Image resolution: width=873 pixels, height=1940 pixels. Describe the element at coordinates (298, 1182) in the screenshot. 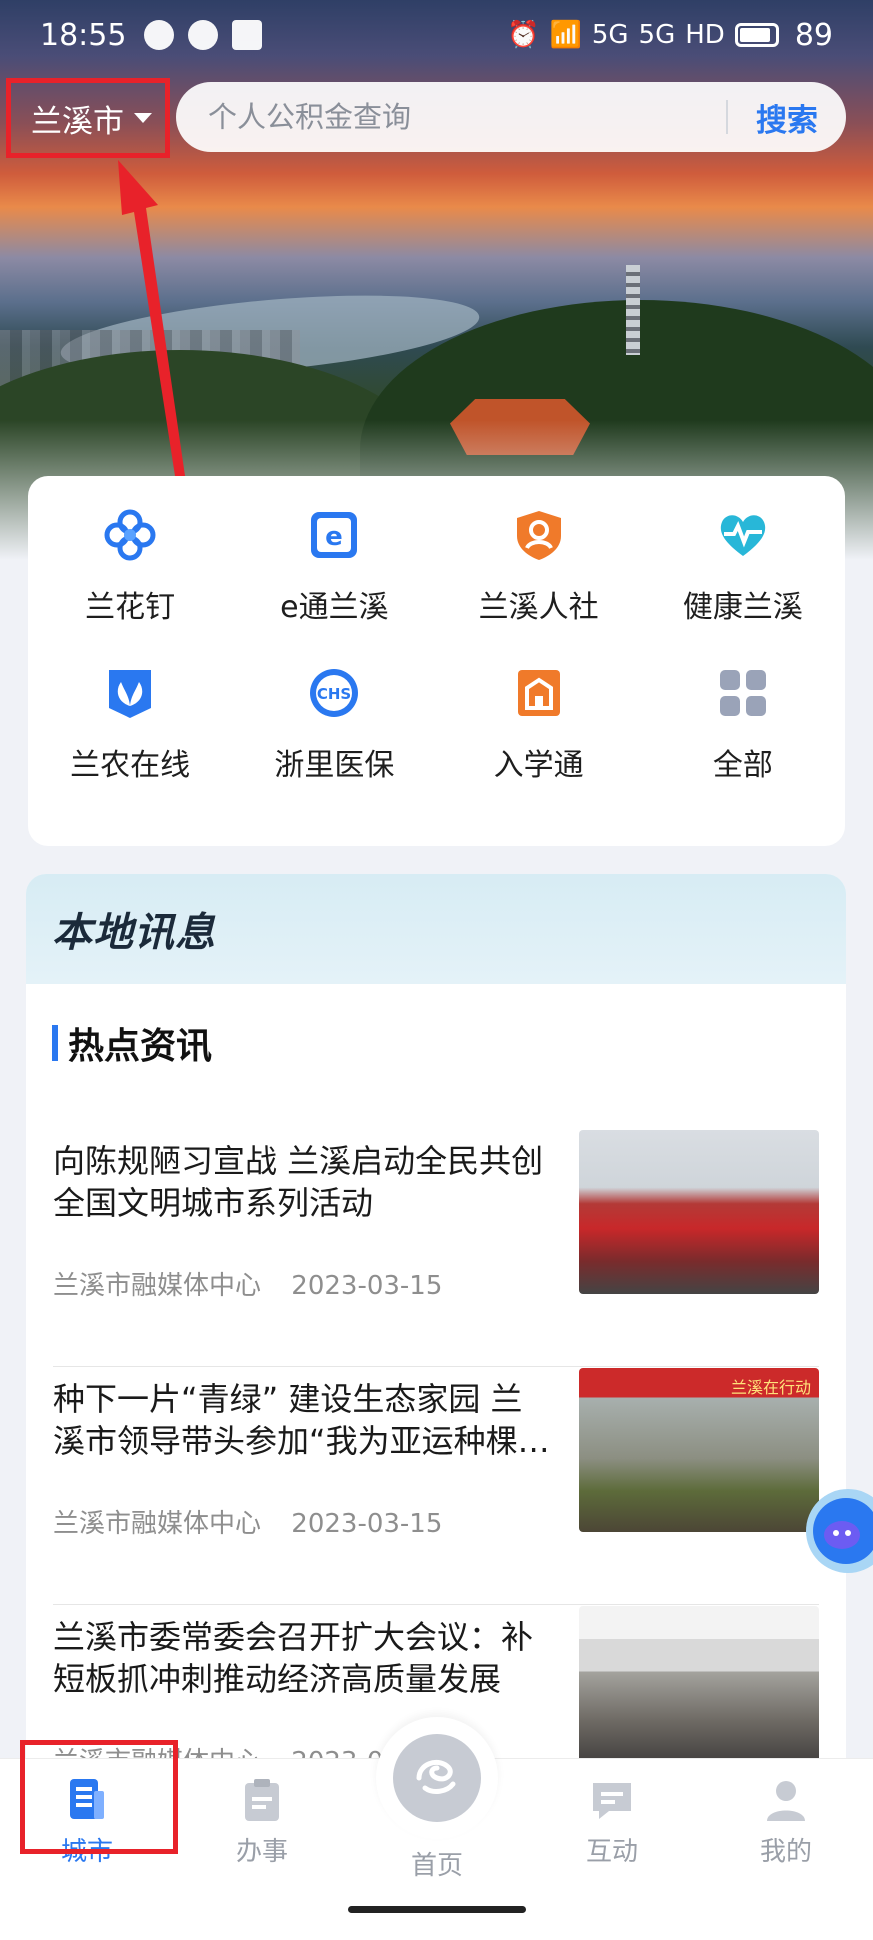

I see `news-title: 向陈规陋习宣战 兰溪启动全民共创全国文明城市系列活动` at that location.